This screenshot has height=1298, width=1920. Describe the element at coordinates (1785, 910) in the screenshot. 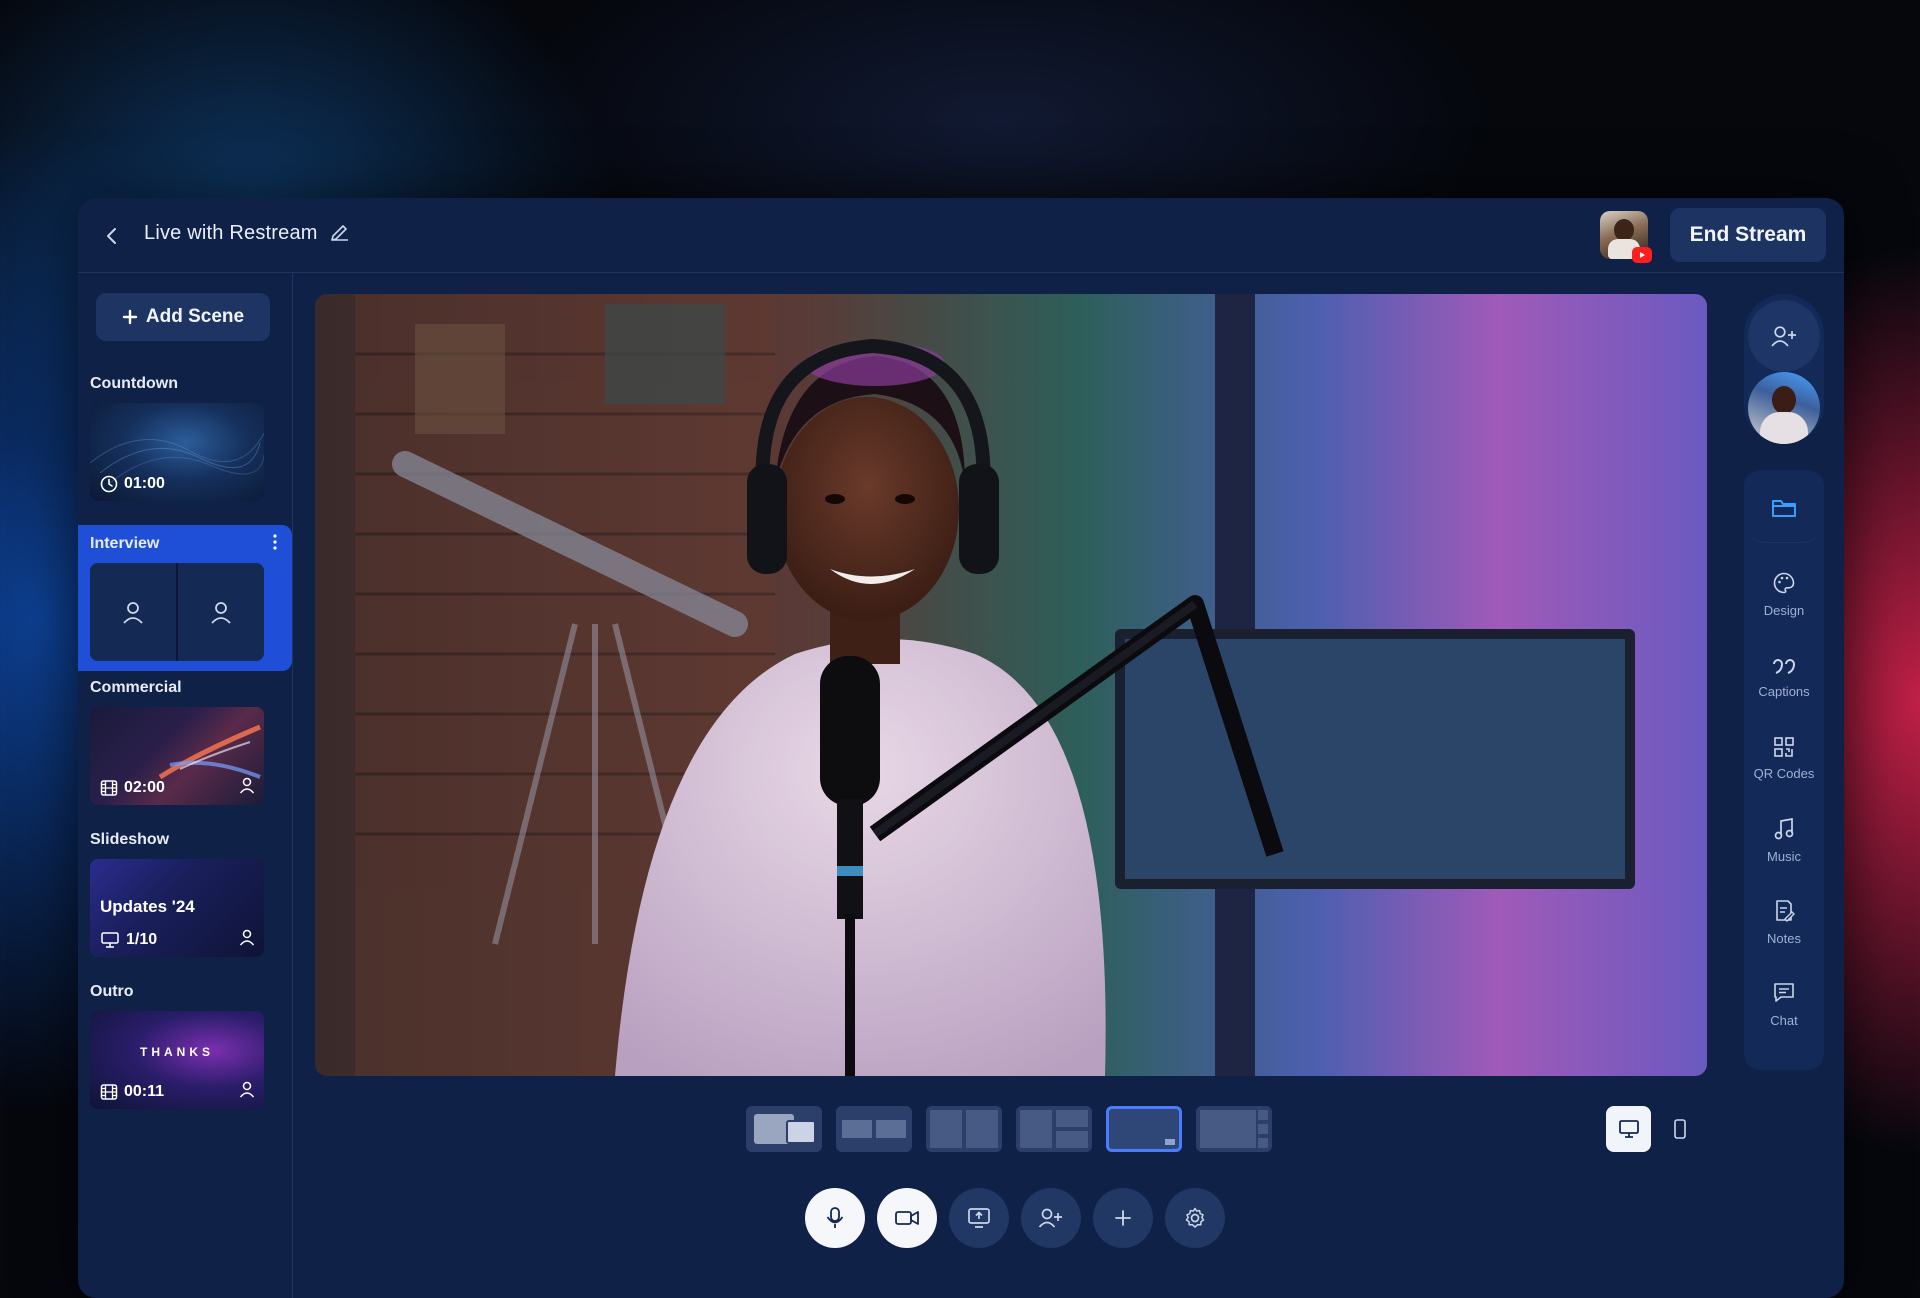

I see `notes-icon` at that location.